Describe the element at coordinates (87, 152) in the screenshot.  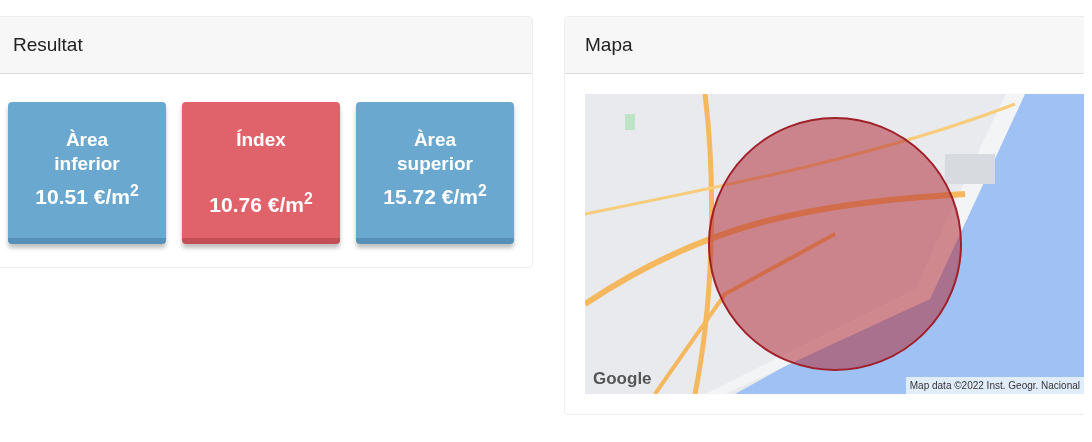
I see `tile-label: Àrea inferior` at that location.